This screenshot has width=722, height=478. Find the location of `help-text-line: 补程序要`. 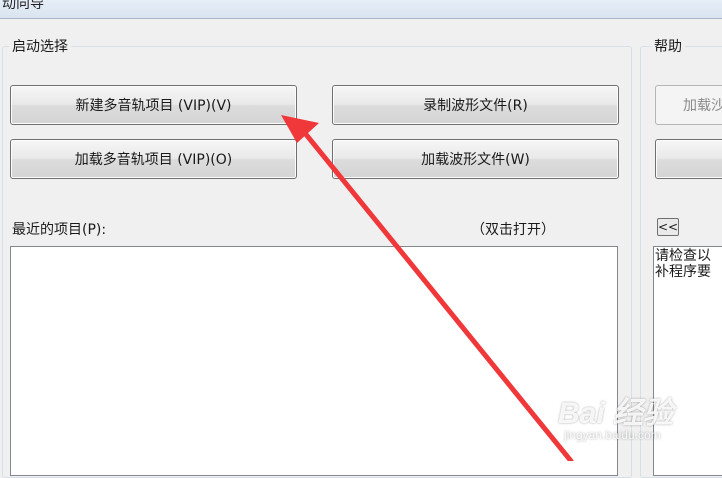

help-text-line: 补程序要 is located at coordinates (683, 272).